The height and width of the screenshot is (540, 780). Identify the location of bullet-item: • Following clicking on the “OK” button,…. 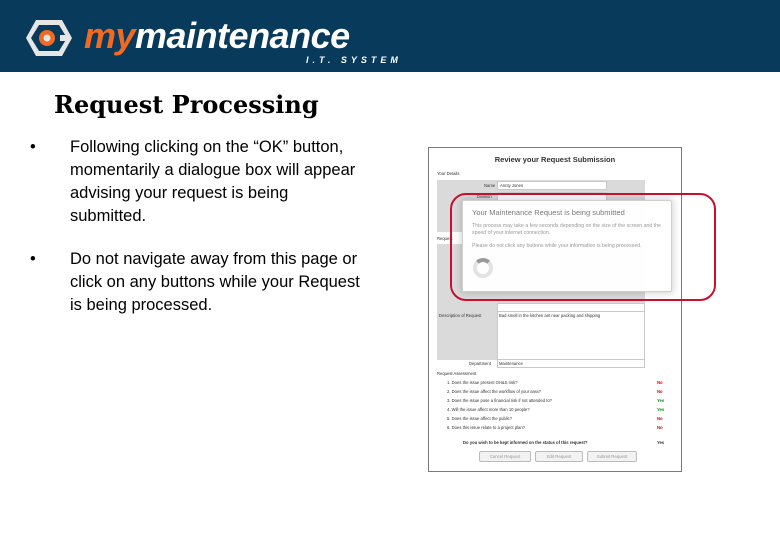
(195, 182).